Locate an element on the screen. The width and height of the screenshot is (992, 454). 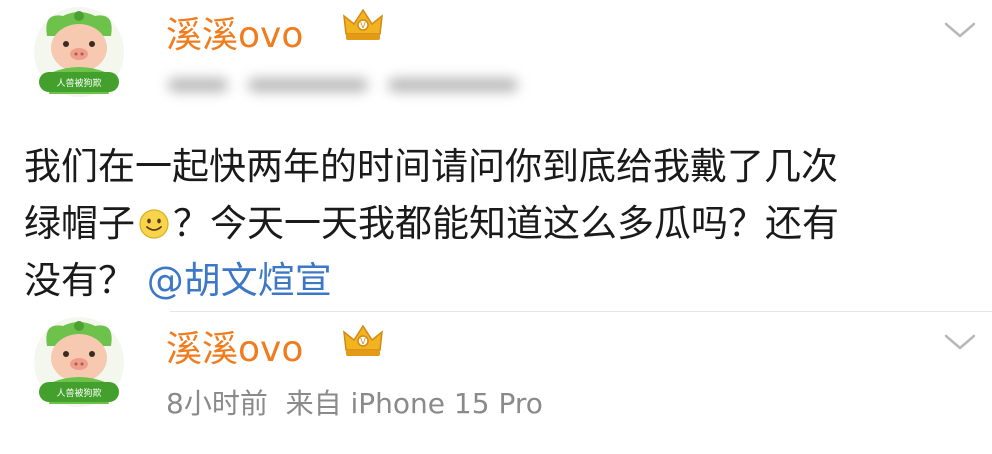
content-line: 没有？ is located at coordinates (79, 280).